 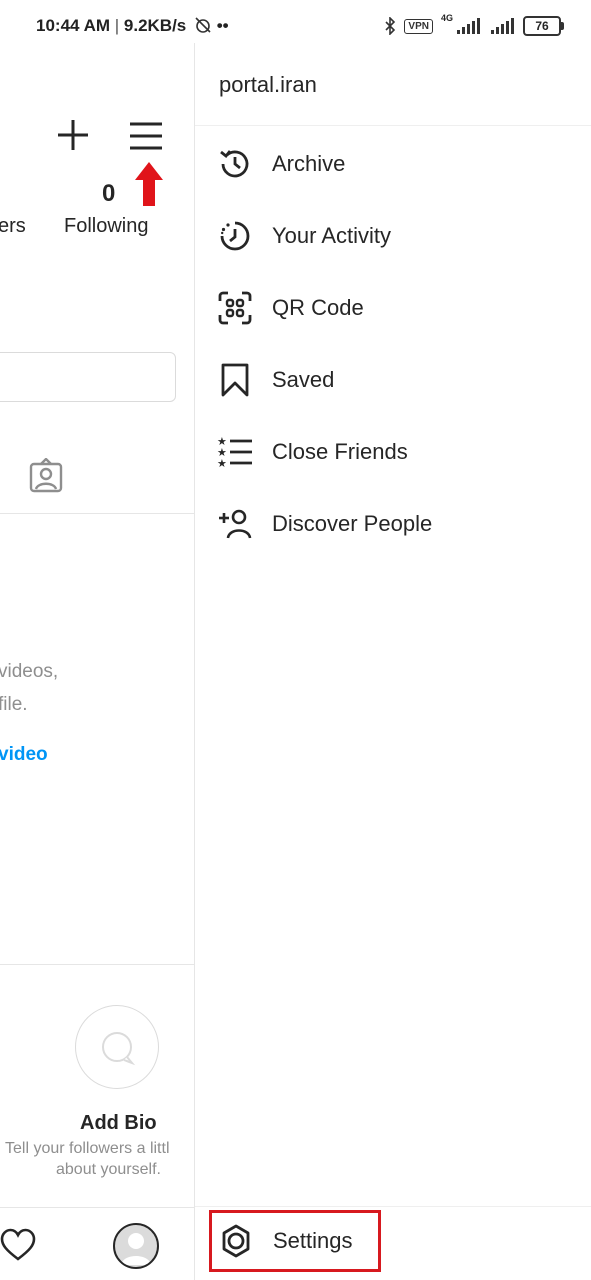 What do you see at coordinates (446, 18) in the screenshot?
I see `network-type: 4G` at bounding box center [446, 18].